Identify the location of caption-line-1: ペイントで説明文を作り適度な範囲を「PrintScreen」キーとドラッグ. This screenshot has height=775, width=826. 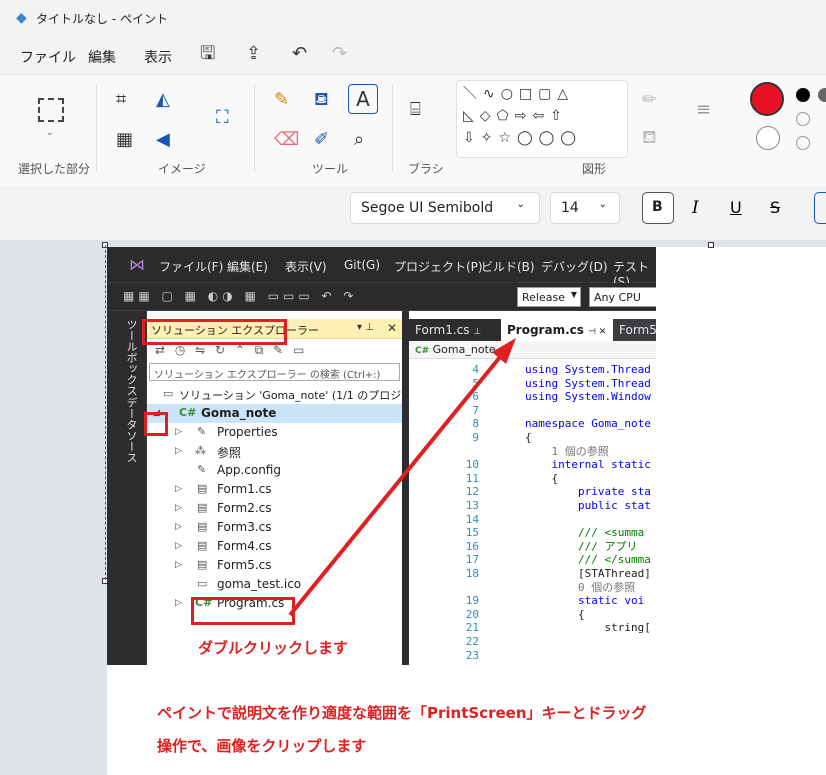
(402, 713).